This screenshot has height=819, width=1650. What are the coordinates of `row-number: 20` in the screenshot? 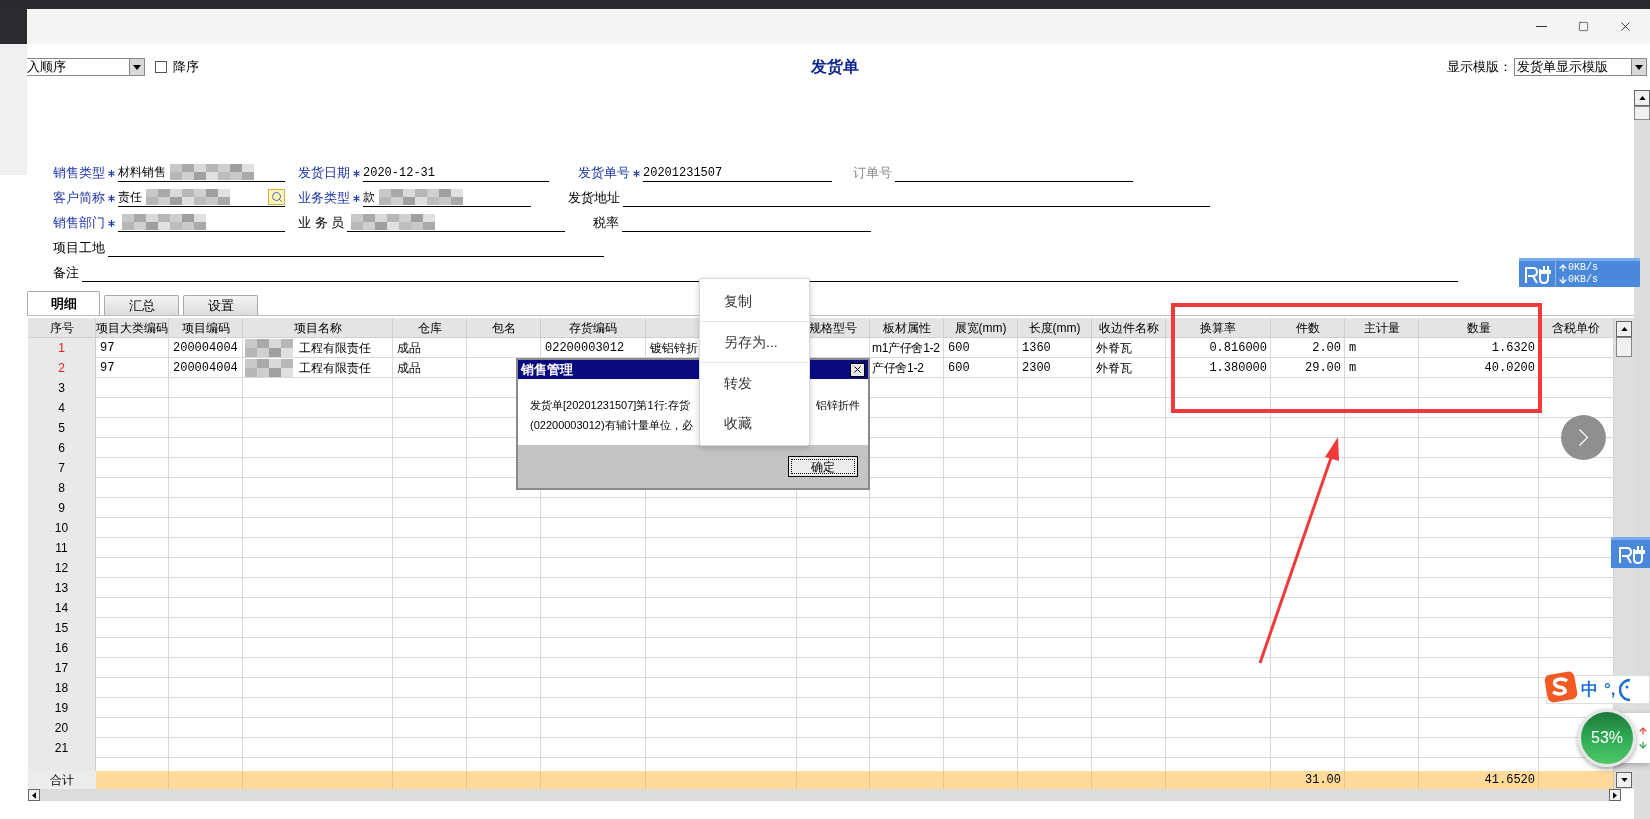 It's located at (62, 728).